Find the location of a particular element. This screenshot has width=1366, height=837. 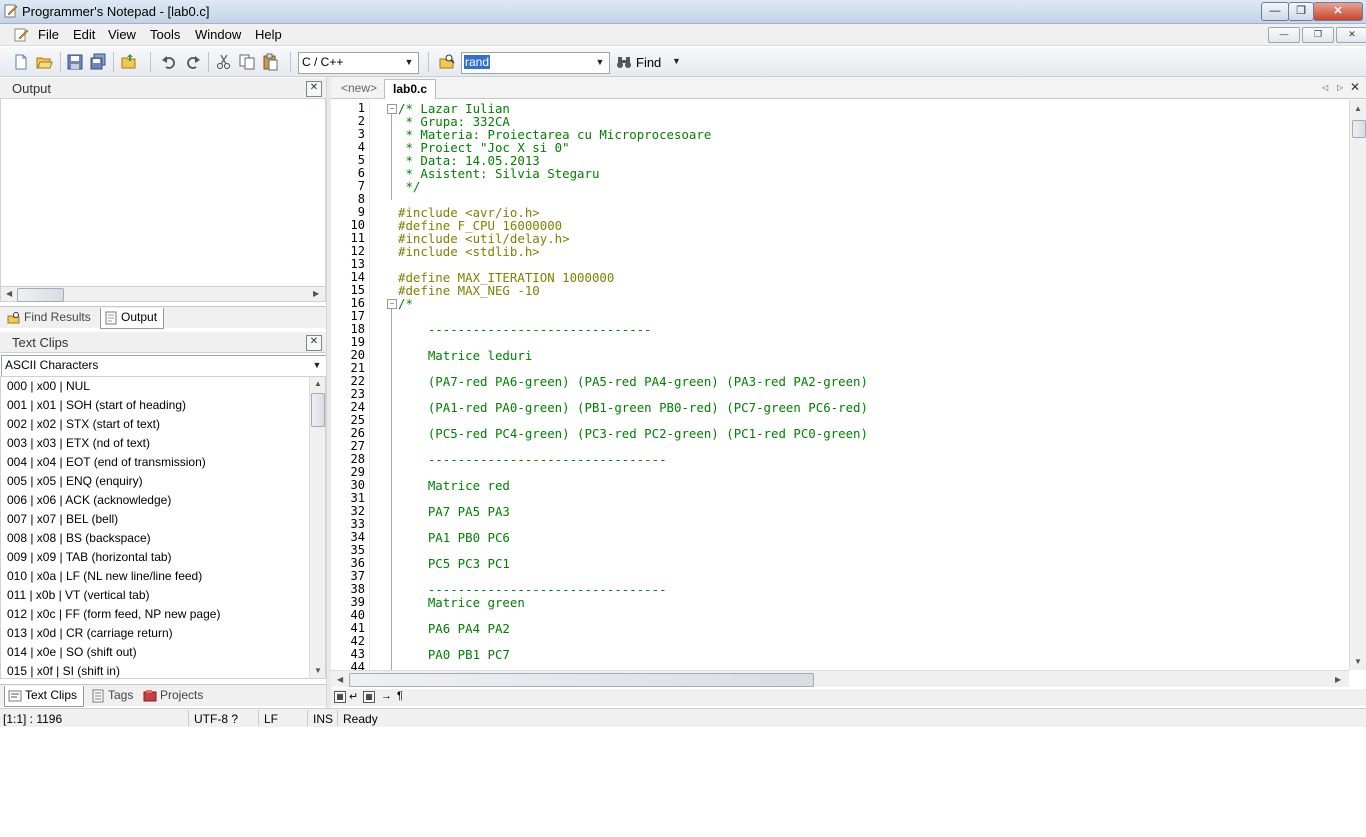

code-line: #define MAX_NEG -10 is located at coordinates (469, 290).